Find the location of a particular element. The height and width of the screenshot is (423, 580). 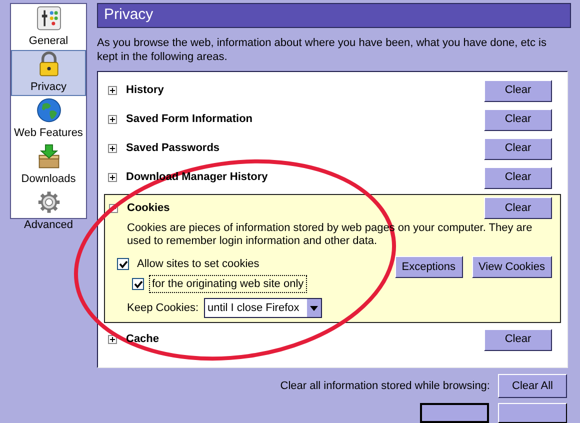

section-title: Cache is located at coordinates (143, 340).